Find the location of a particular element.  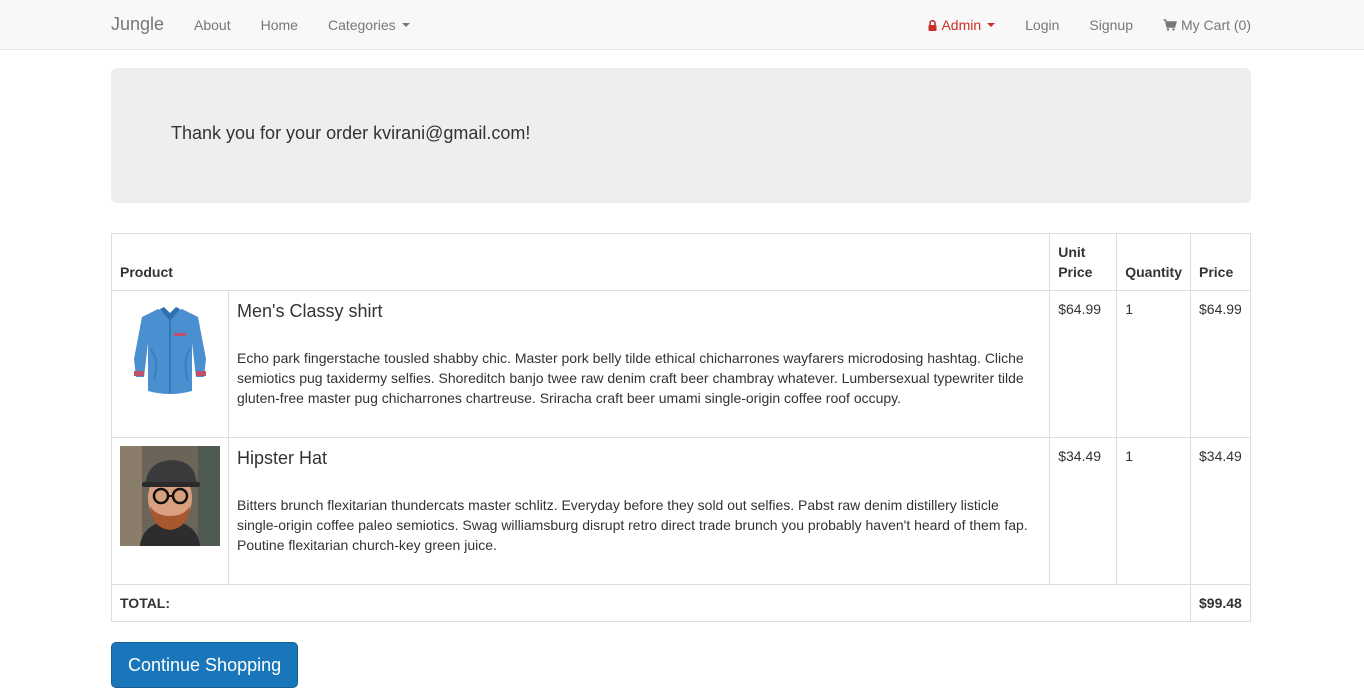

nav-categories-dropdown: Categories is located at coordinates (369, 25).